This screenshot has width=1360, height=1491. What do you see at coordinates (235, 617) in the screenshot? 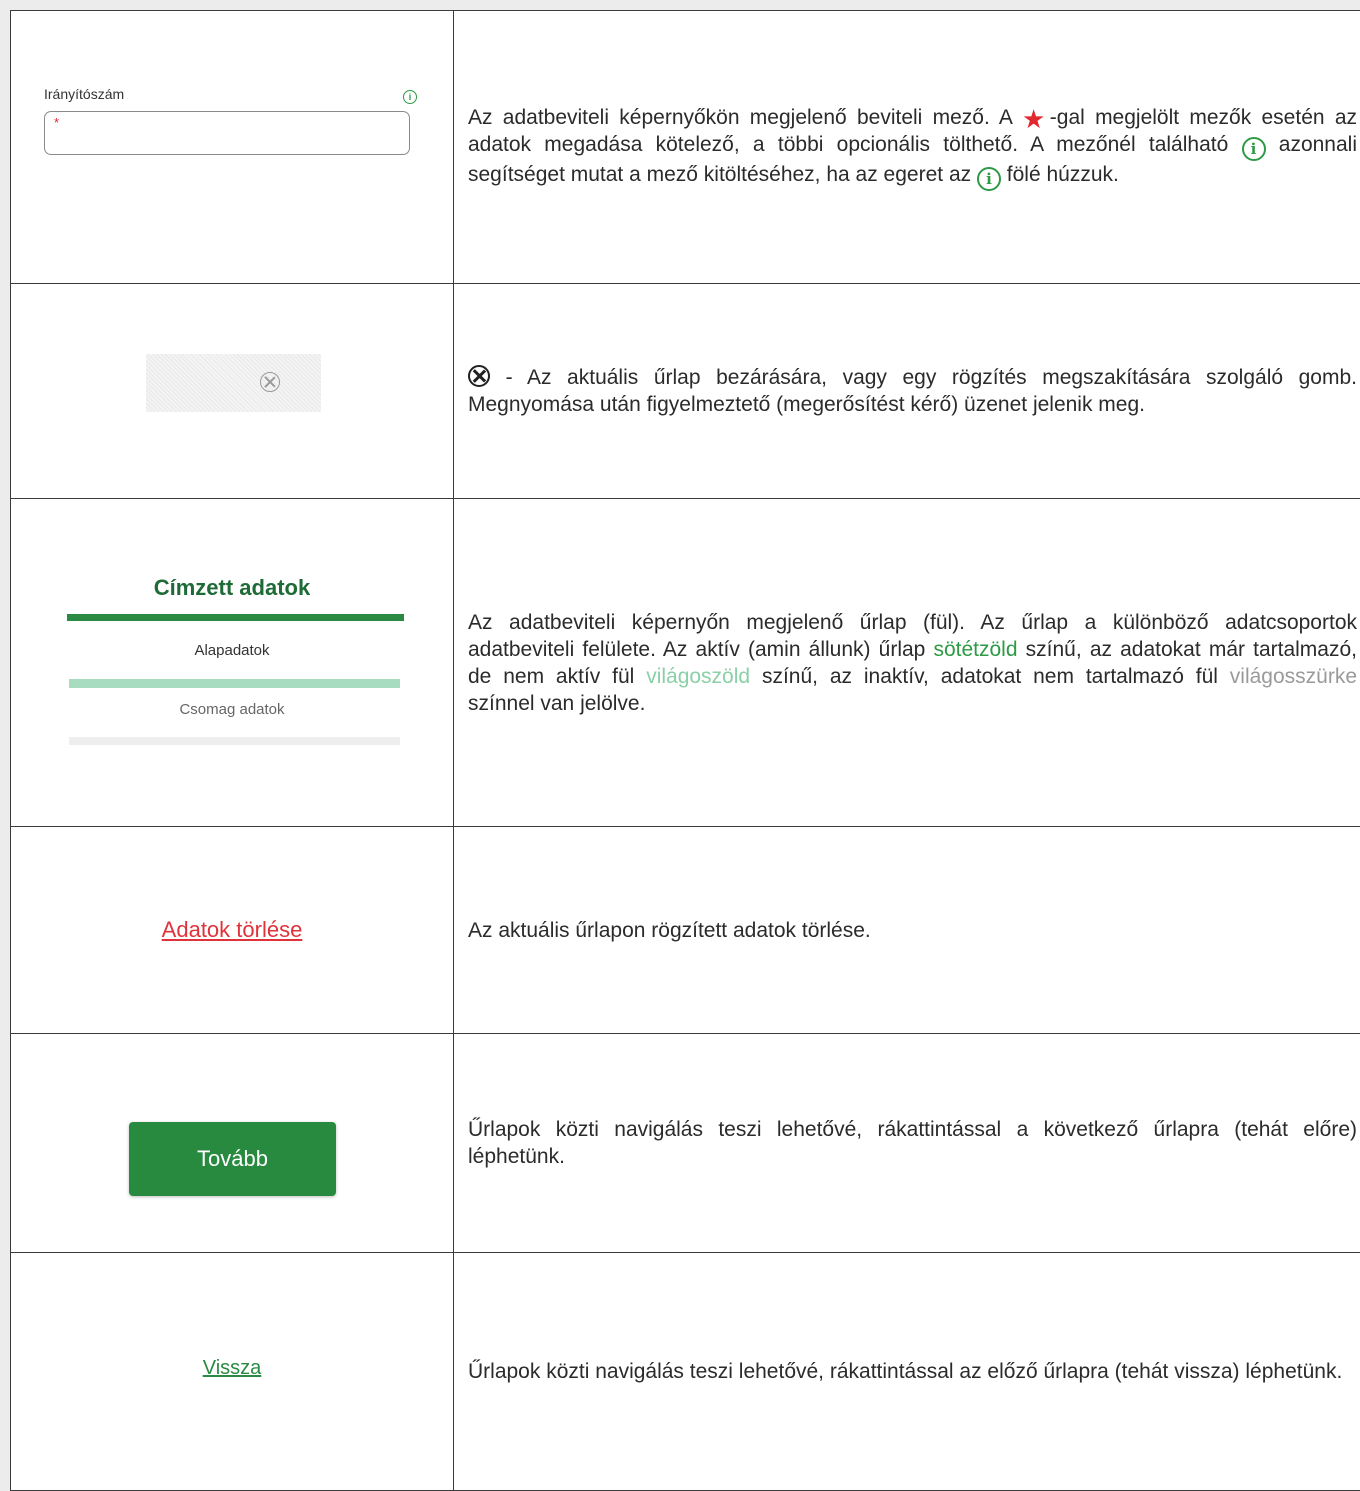
I see `tab-active-indicator` at bounding box center [235, 617].